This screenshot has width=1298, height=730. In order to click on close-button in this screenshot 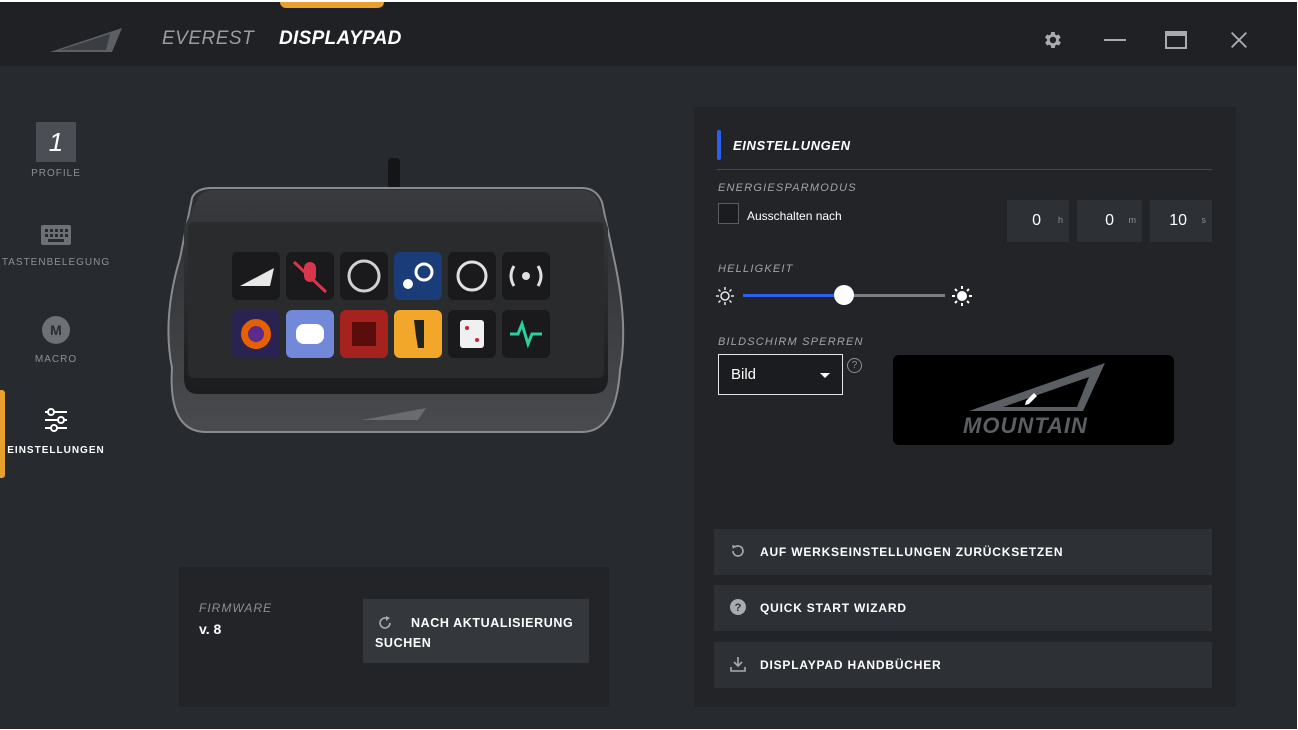, I will do `click(1239, 40)`.